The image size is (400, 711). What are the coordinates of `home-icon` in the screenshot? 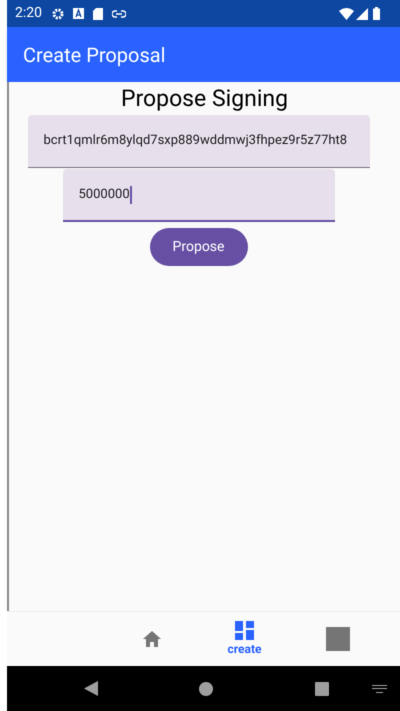 It's located at (152, 639).